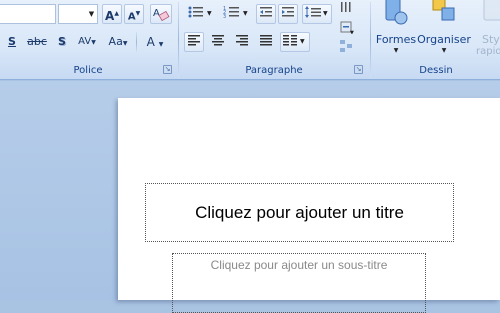 This screenshot has height=313, width=500. I want to click on columns-icon: ▼, so click(294, 40).